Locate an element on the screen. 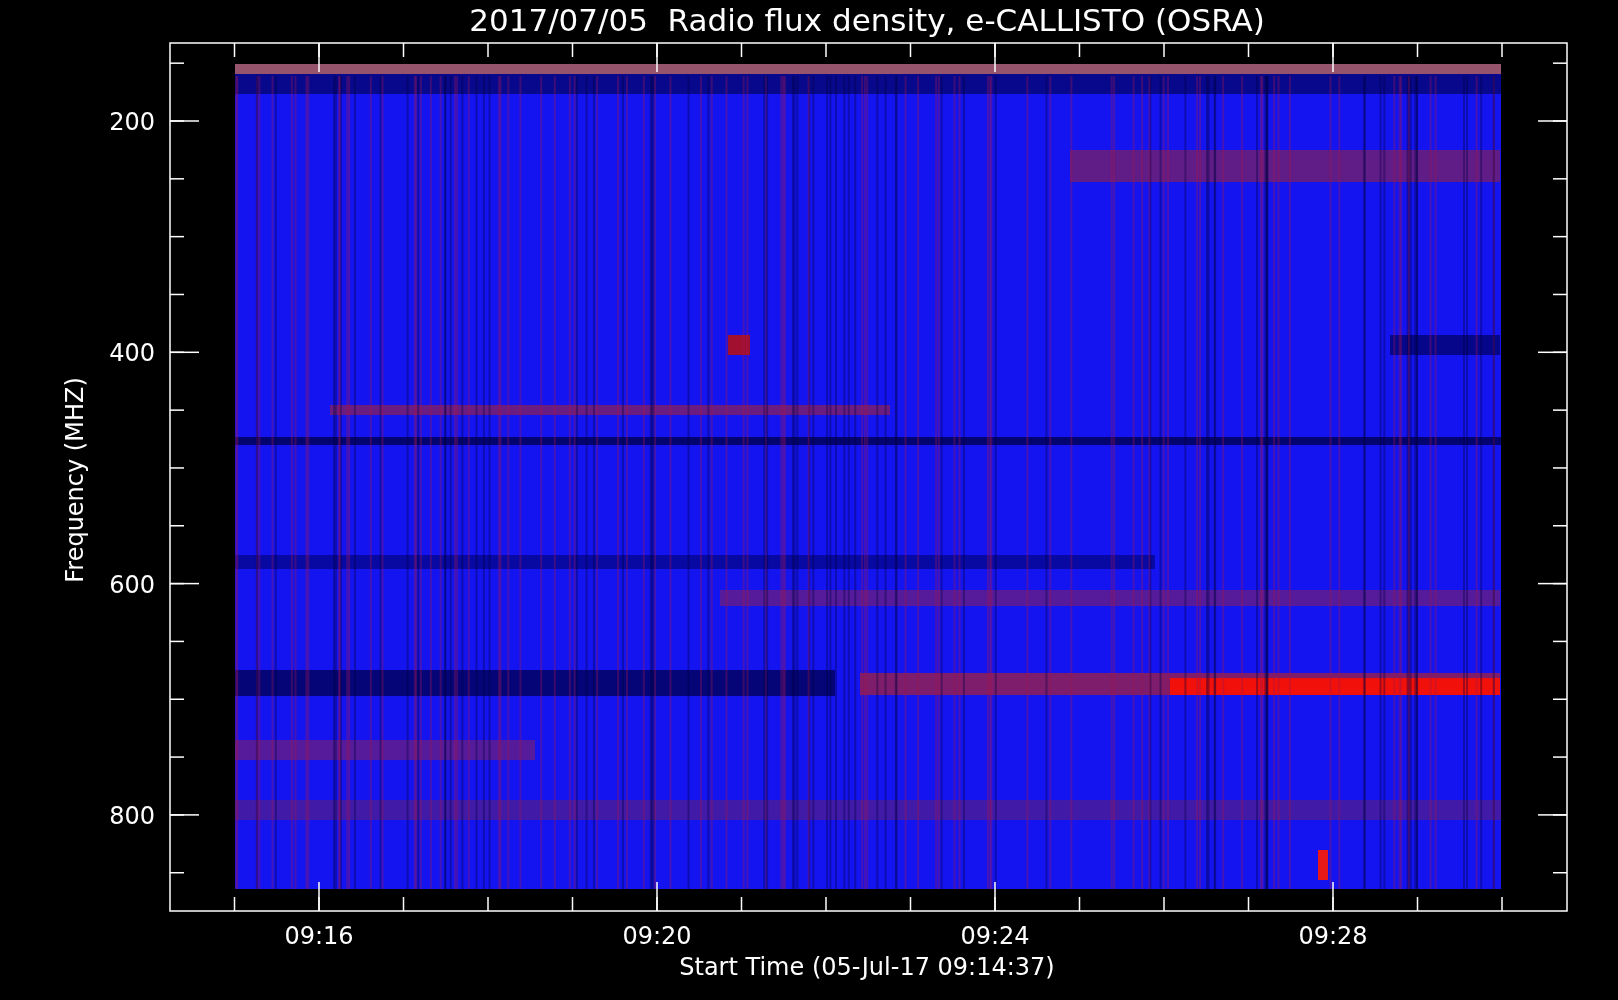 This screenshot has height=1000, width=1618. x-tick-label: 09:16 is located at coordinates (319, 936).